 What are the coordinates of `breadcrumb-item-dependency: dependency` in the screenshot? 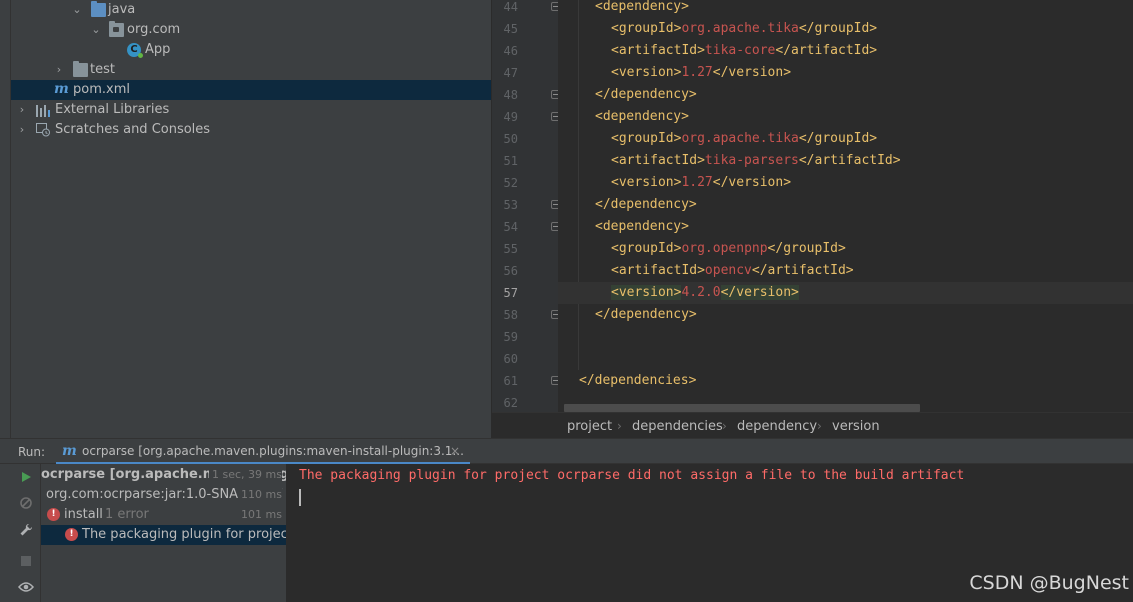 It's located at (777, 426).